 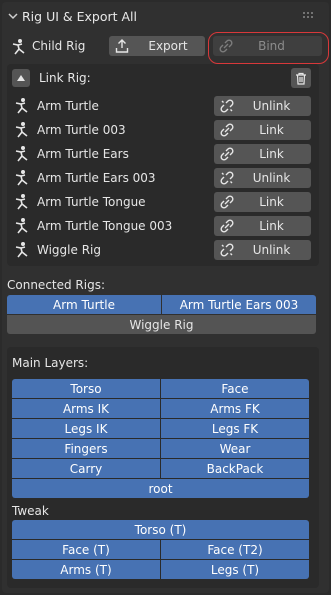 What do you see at coordinates (235, 549) in the screenshot?
I see `tweak-toggle: Face (T2)` at bounding box center [235, 549].